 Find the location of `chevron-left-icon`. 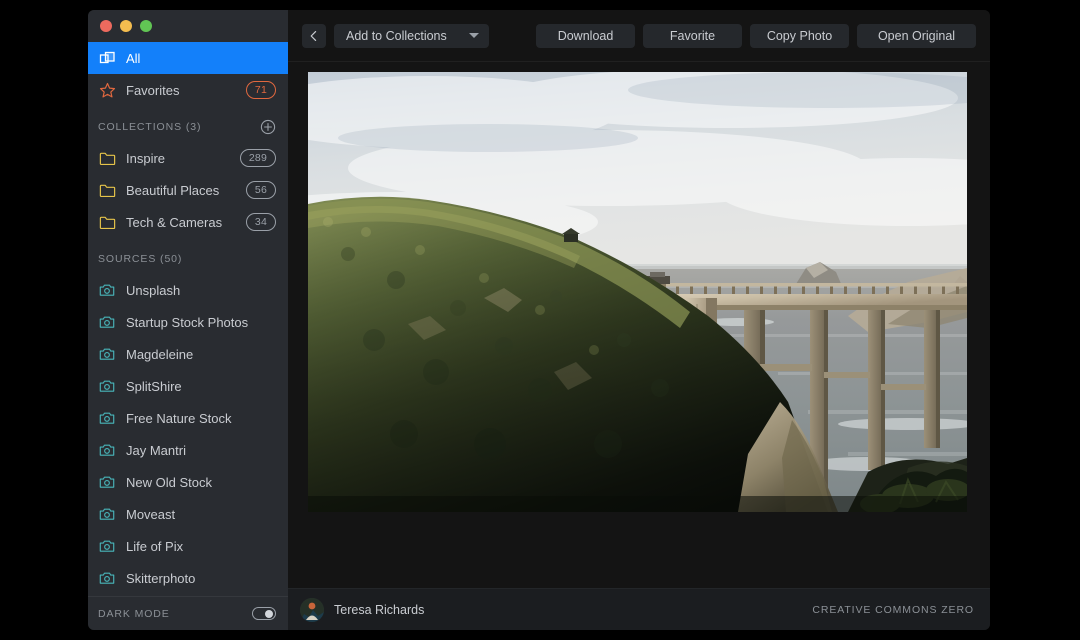

chevron-left-icon is located at coordinates (314, 36).